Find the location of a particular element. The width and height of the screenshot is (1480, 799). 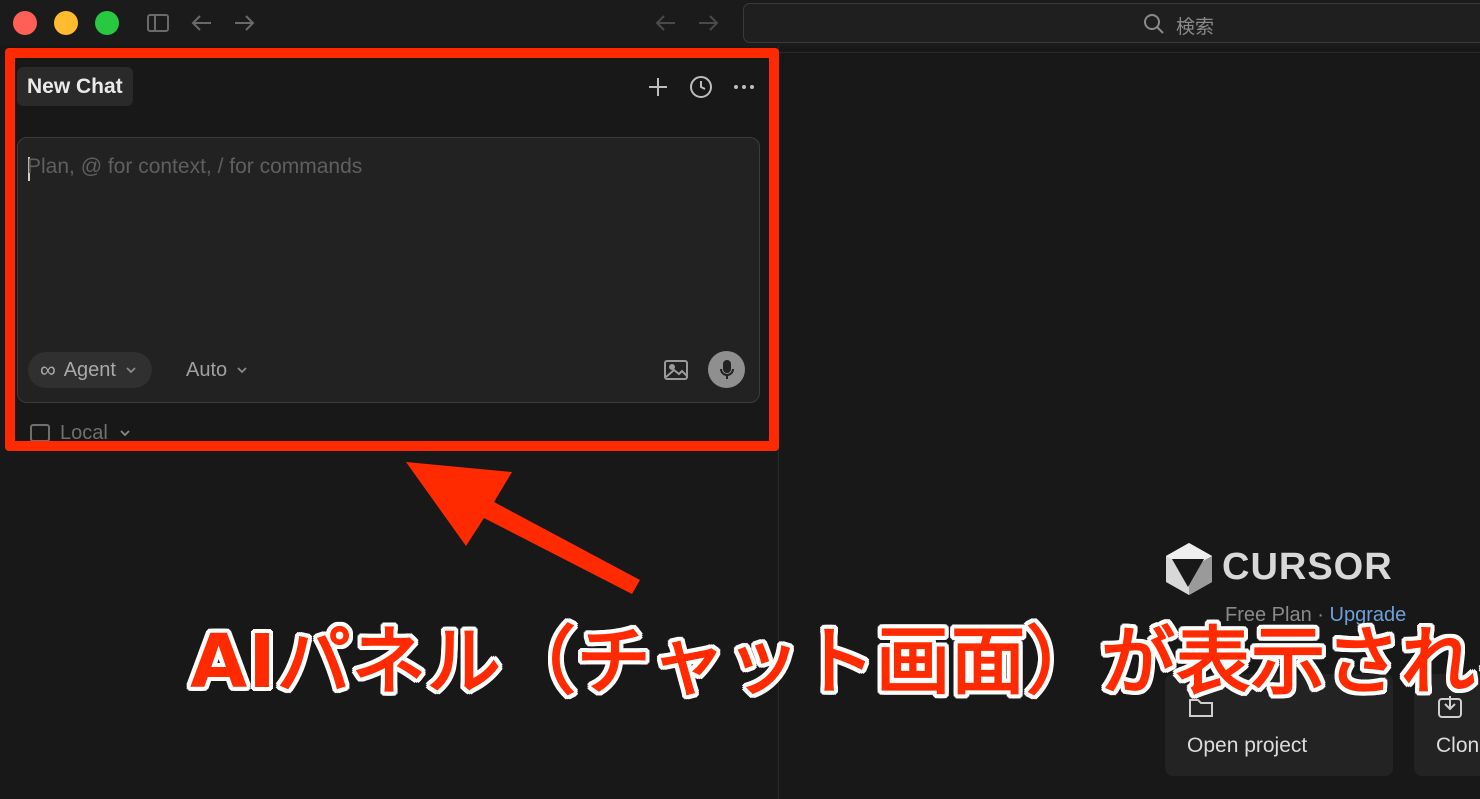

annotation-caption: AIパネル（チャット画面）が表示される is located at coordinates (835, 662).